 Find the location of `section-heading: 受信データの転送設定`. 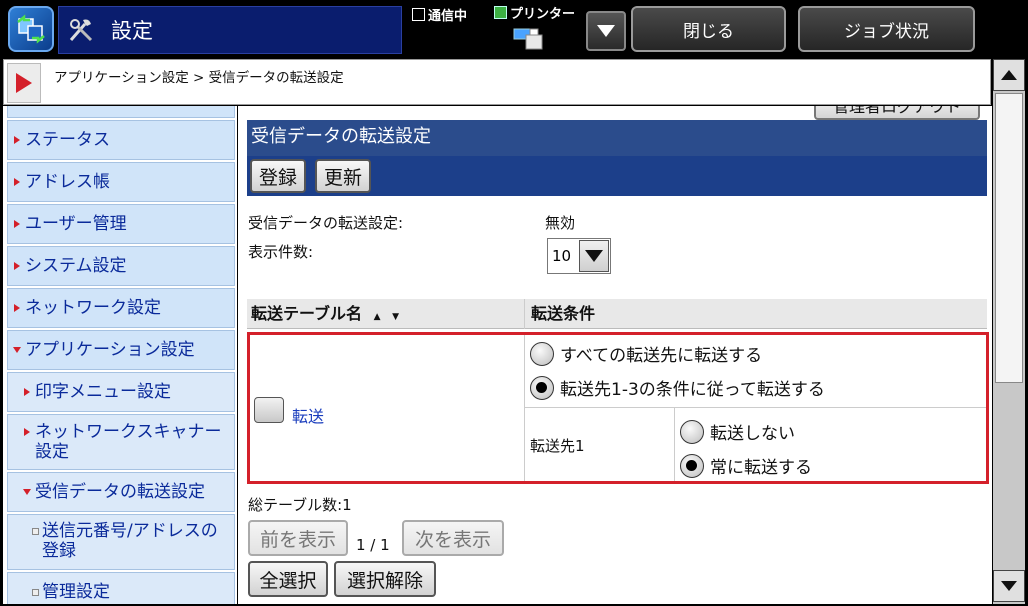

section-heading: 受信データの転送設定 is located at coordinates (617, 140).